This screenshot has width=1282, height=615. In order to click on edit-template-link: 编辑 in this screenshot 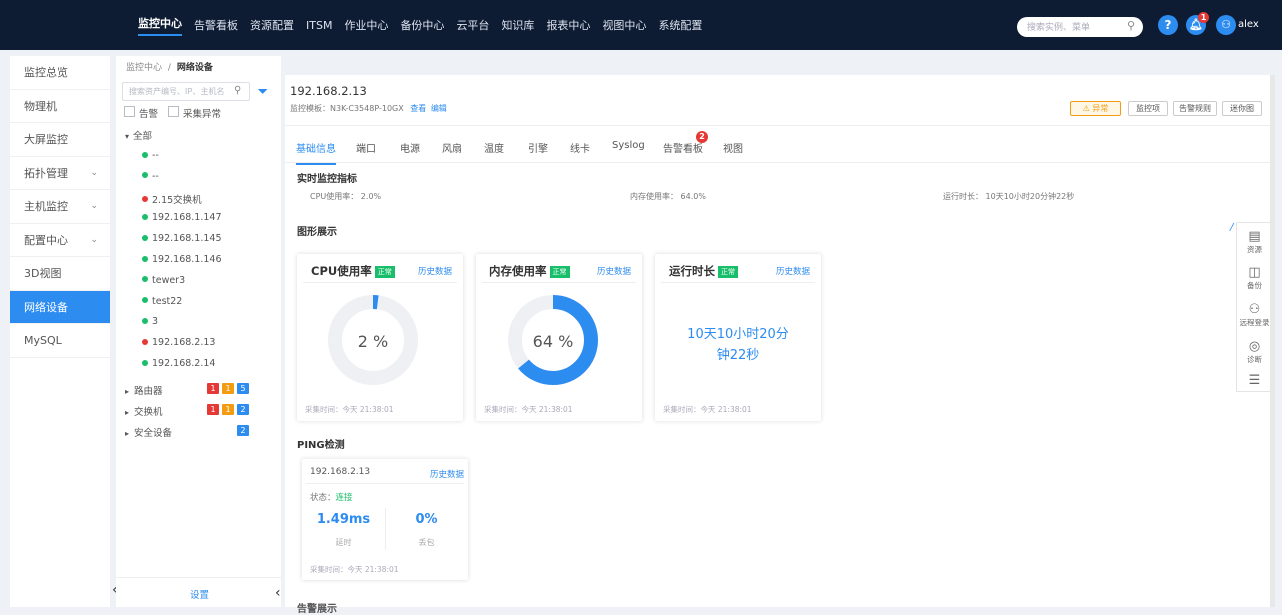, I will do `click(439, 108)`.